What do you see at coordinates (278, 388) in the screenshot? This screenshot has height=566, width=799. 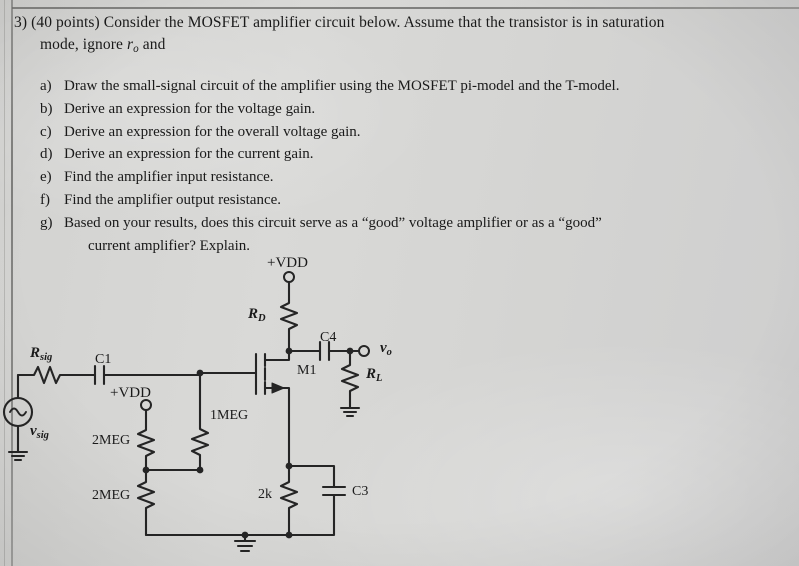 I see `mosfet-source-arrow` at bounding box center [278, 388].